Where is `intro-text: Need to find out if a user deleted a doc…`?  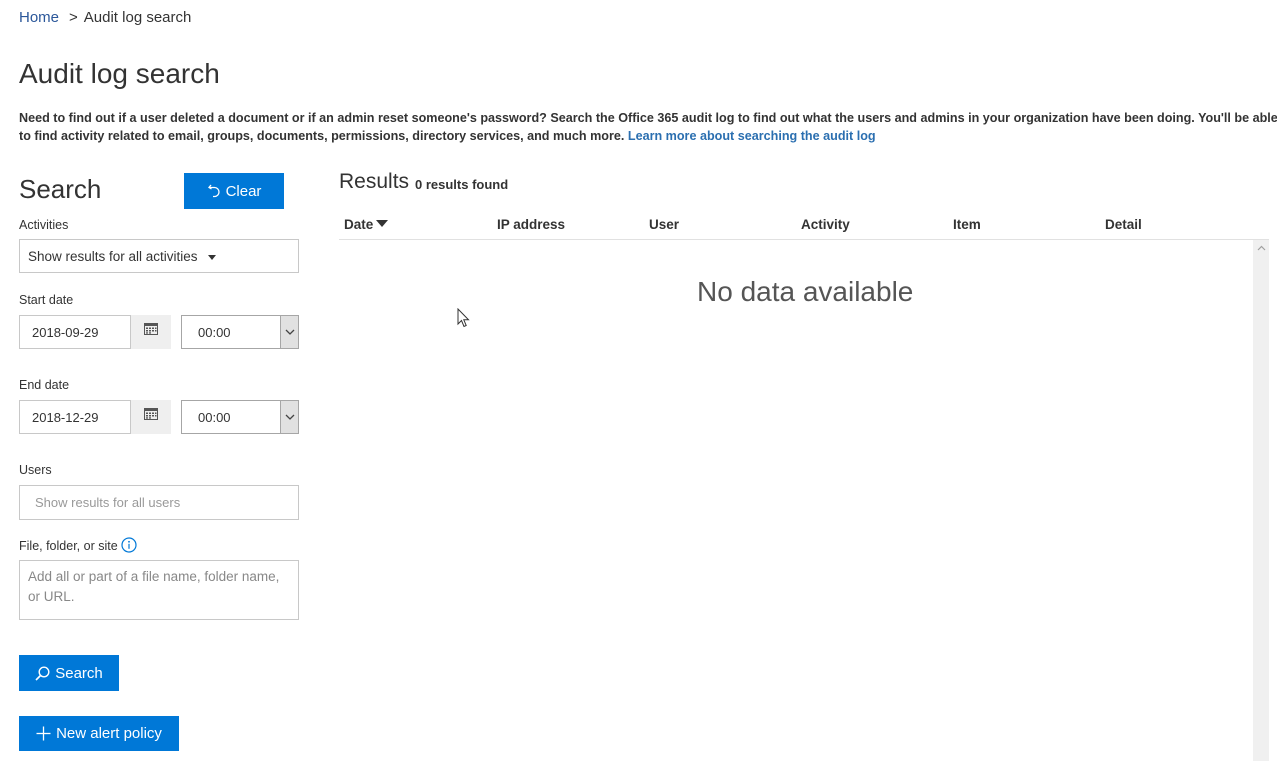 intro-text: Need to find out if a user deleted a doc… is located at coordinates (648, 127).